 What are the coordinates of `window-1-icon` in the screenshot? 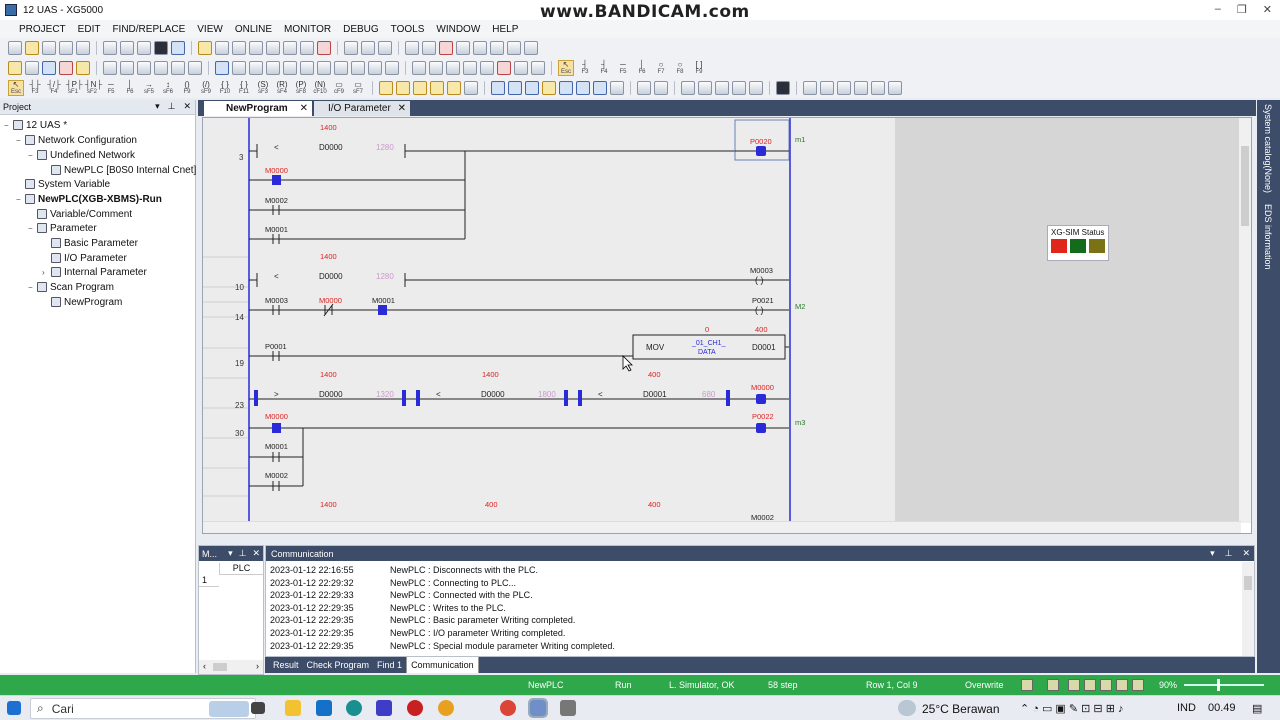 It's located at (498, 88).